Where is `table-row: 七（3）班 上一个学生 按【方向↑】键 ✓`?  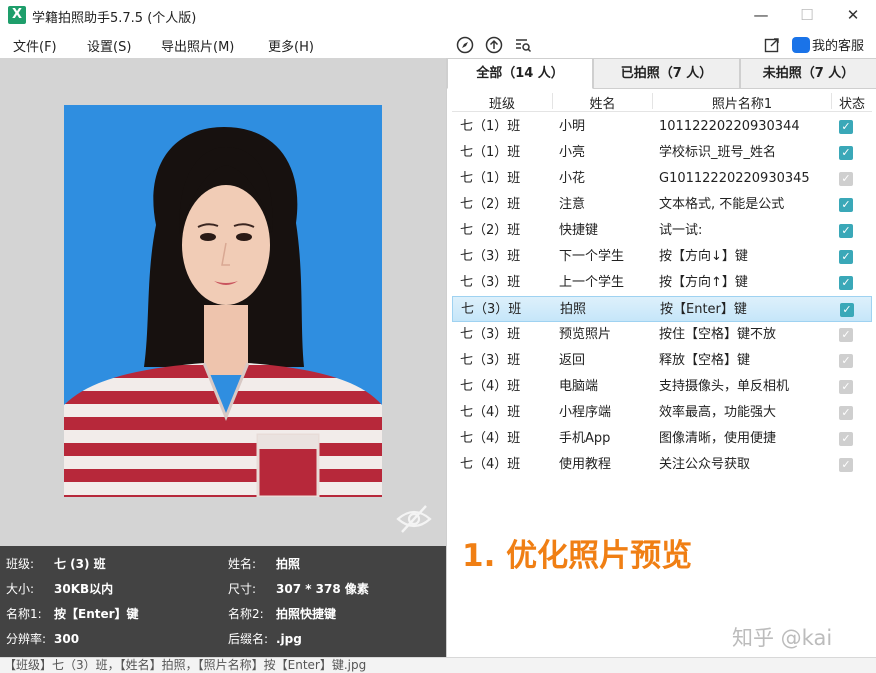 table-row: 七（3）班 上一个学生 按【方向↑】键 ✓ is located at coordinates (662, 283).